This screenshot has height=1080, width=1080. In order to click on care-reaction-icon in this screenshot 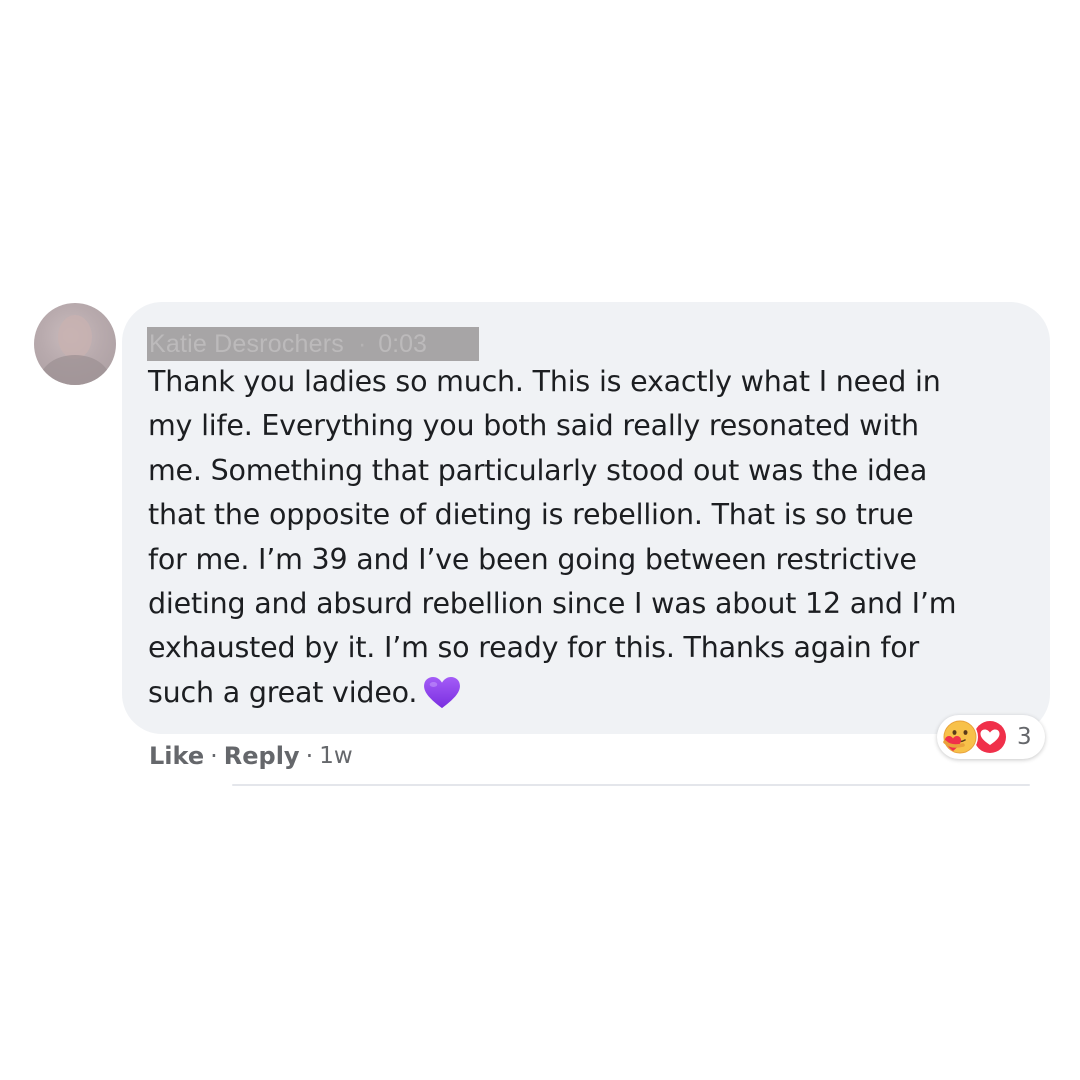, I will do `click(960, 737)`.